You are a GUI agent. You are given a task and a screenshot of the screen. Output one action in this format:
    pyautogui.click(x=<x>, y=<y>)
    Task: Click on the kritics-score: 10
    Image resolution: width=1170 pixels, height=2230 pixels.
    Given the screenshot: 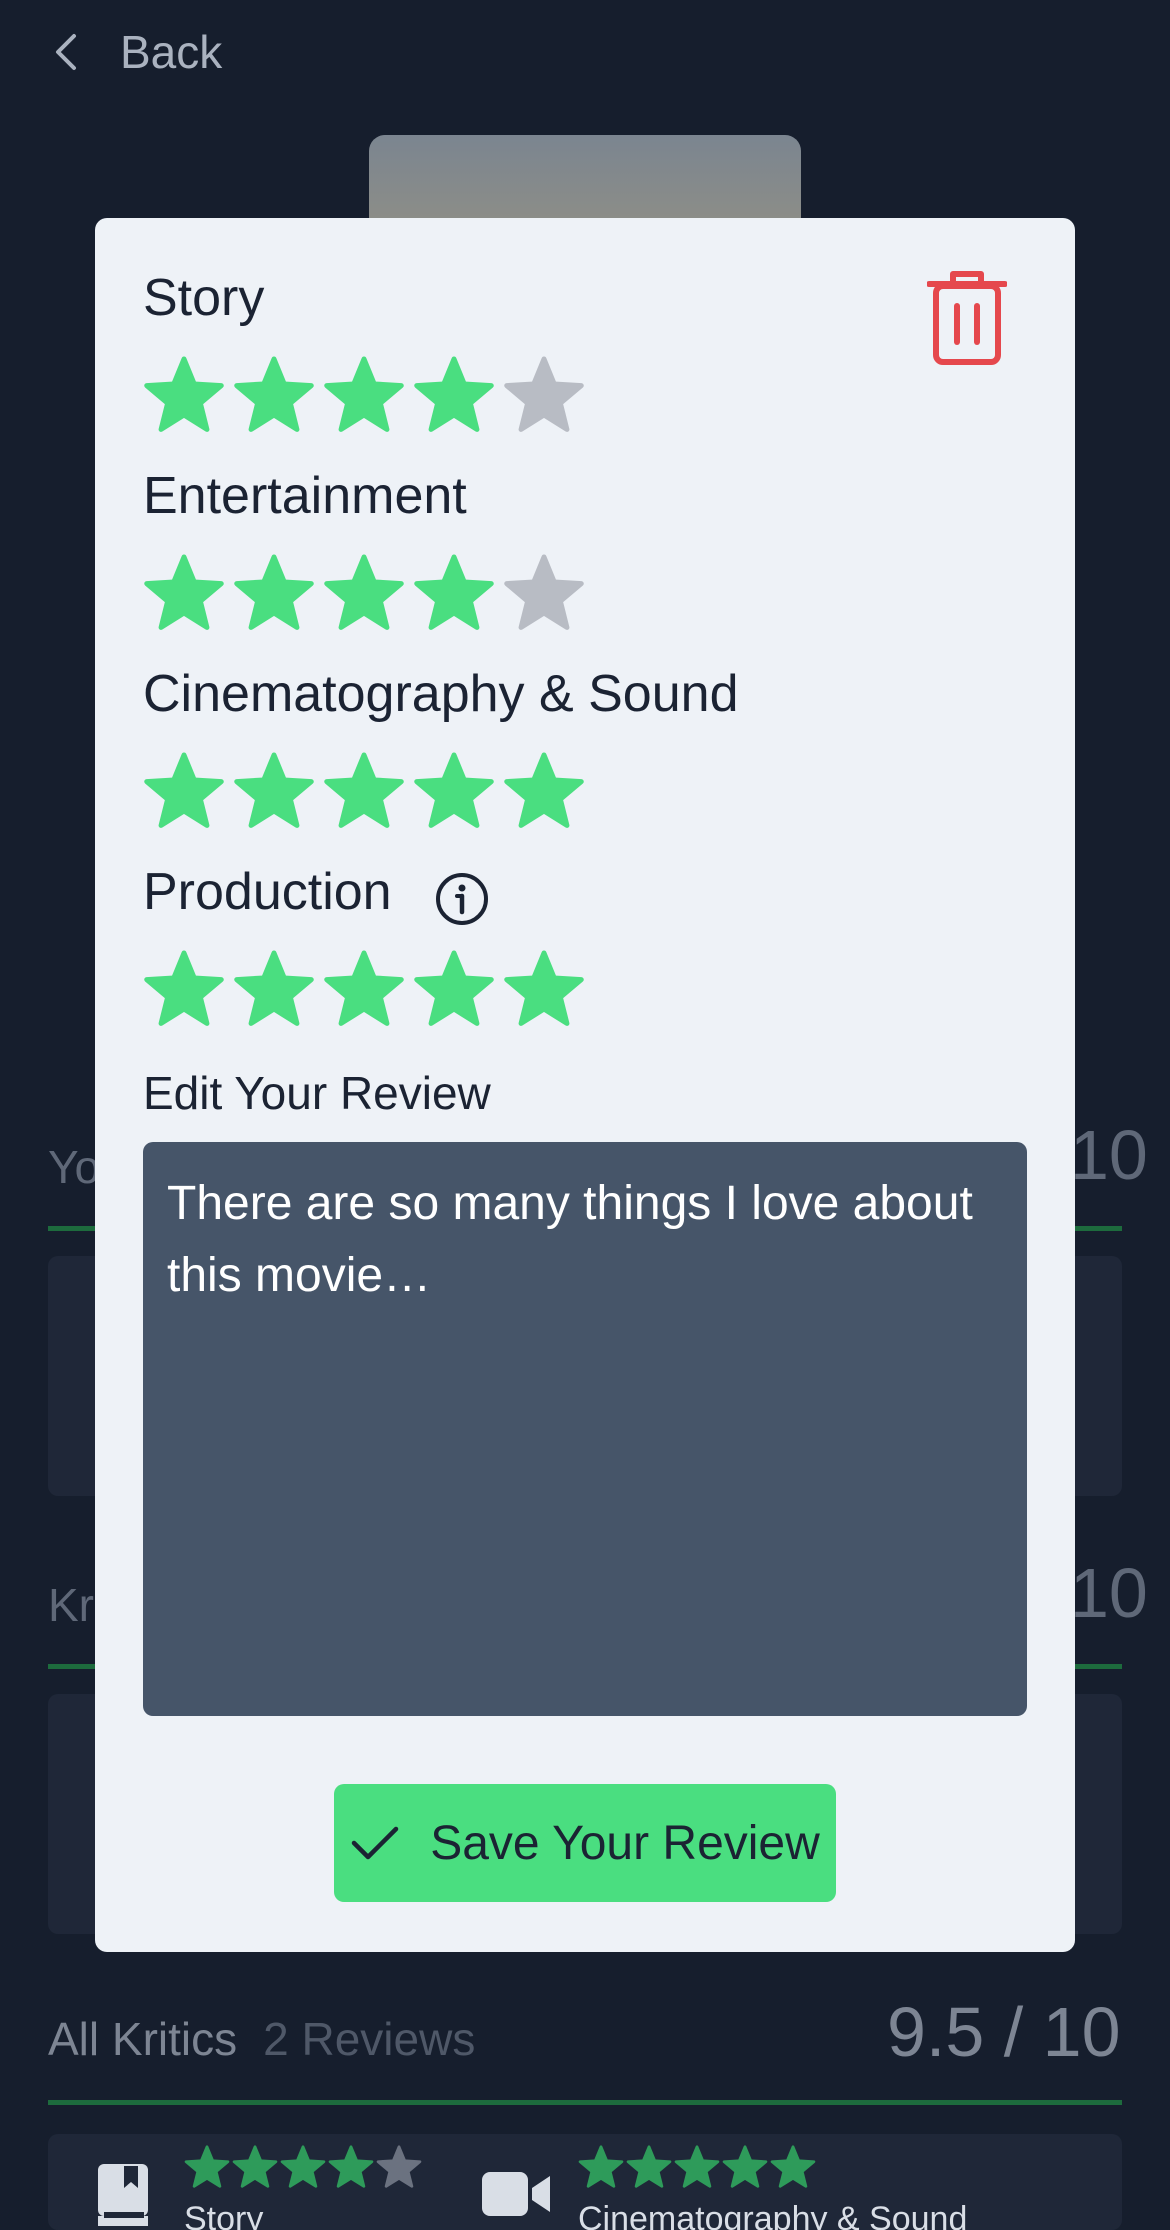 What is the action you would take?
    pyautogui.click(x=1109, y=1593)
    